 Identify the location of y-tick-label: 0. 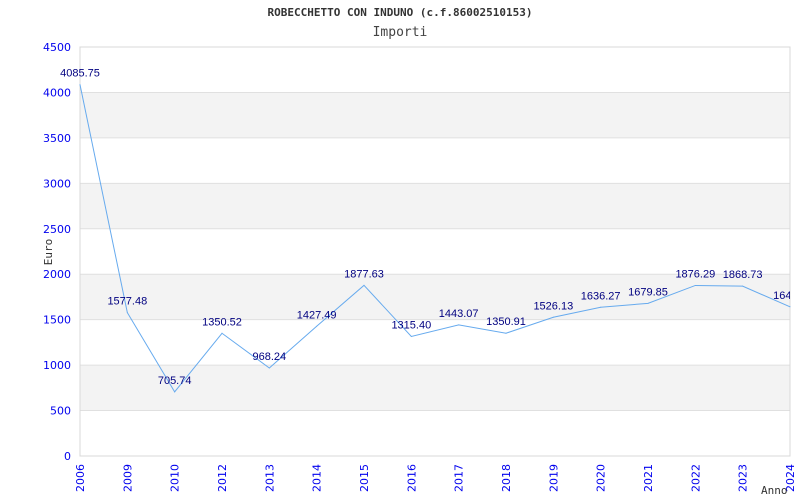
(67, 456).